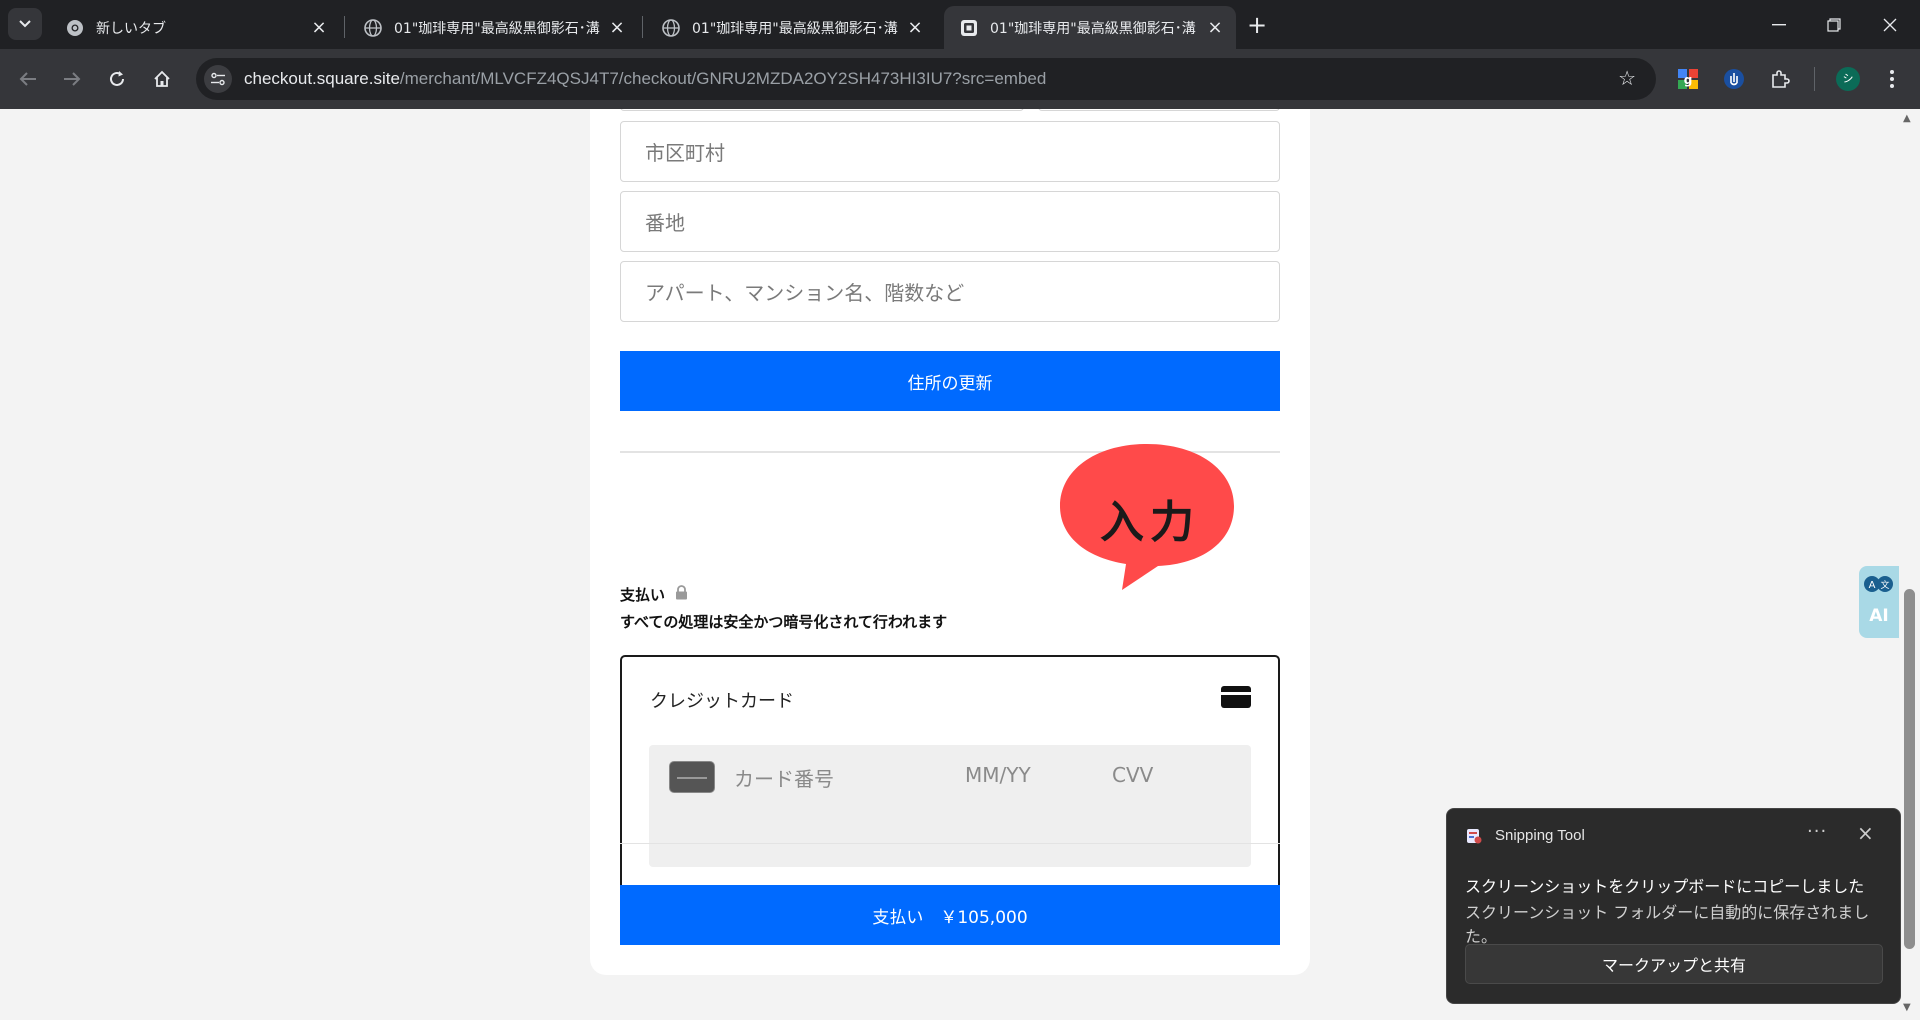  I want to click on square-logo-icon, so click(969, 28).